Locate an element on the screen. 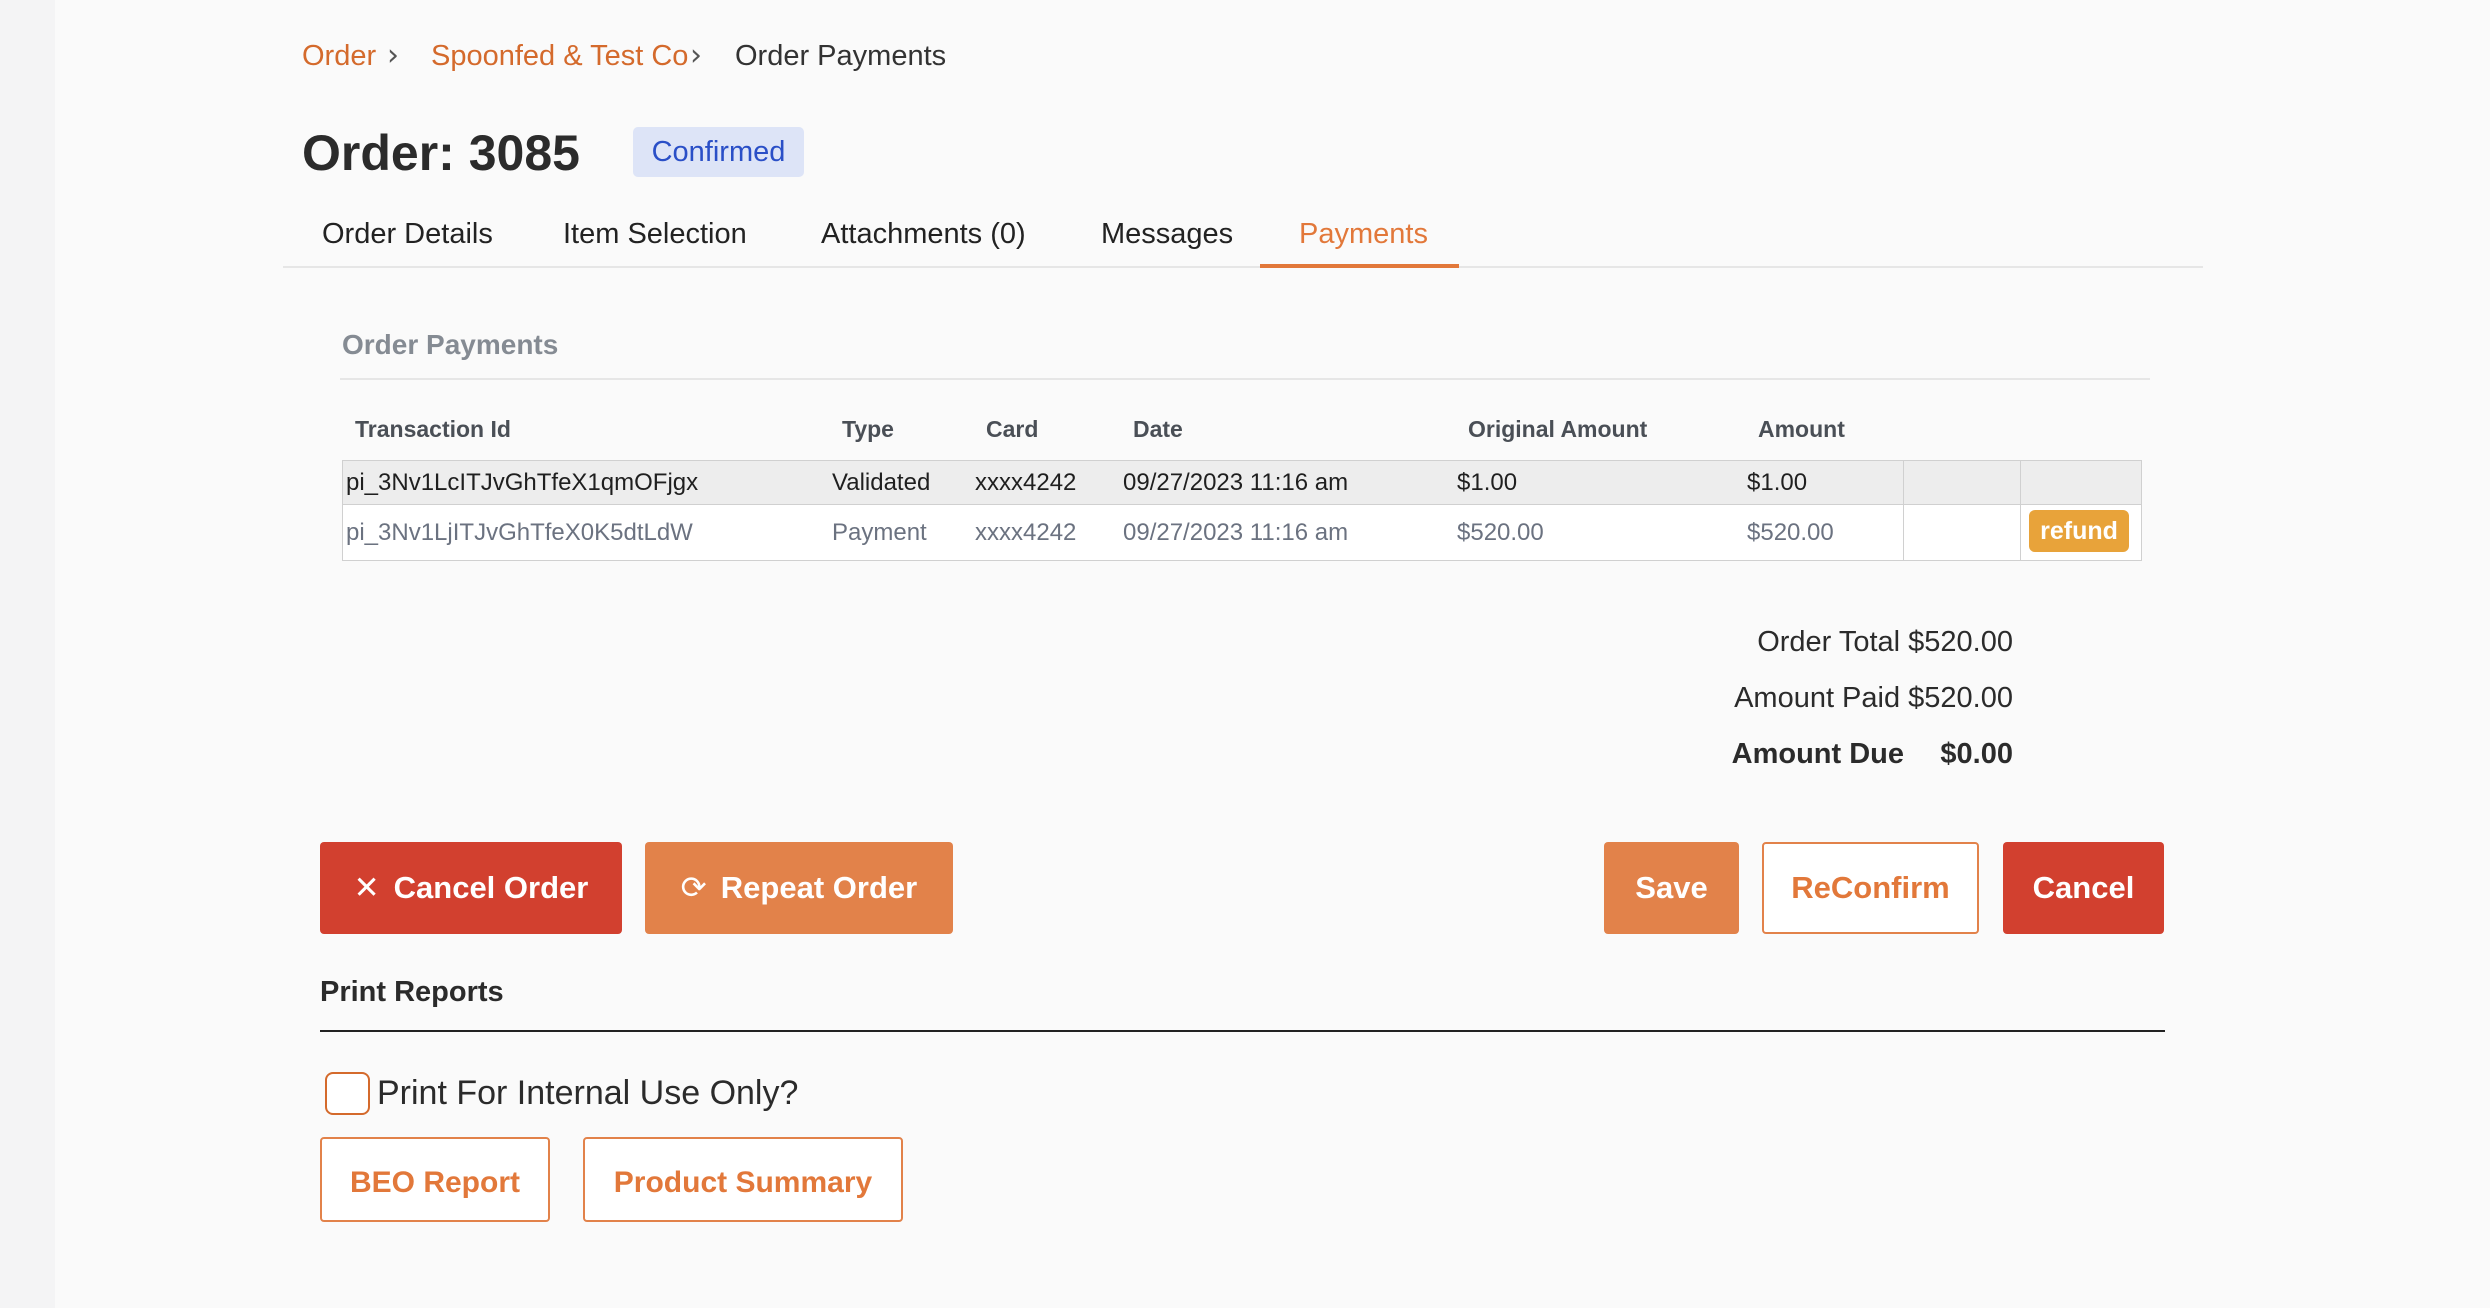 Image resolution: width=2490 pixels, height=1308 pixels. internal-use-checkbox is located at coordinates (347, 1093).